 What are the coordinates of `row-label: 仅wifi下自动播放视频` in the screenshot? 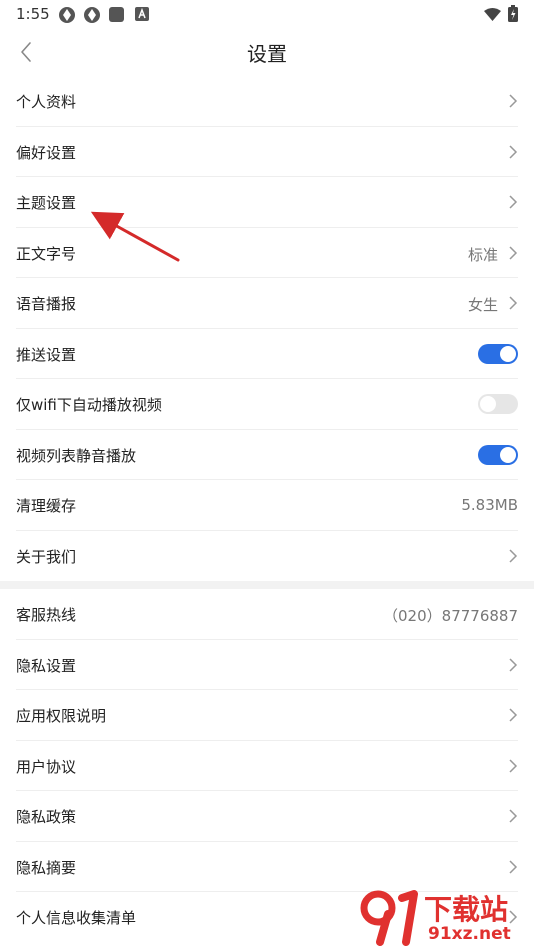 It's located at (89, 405).